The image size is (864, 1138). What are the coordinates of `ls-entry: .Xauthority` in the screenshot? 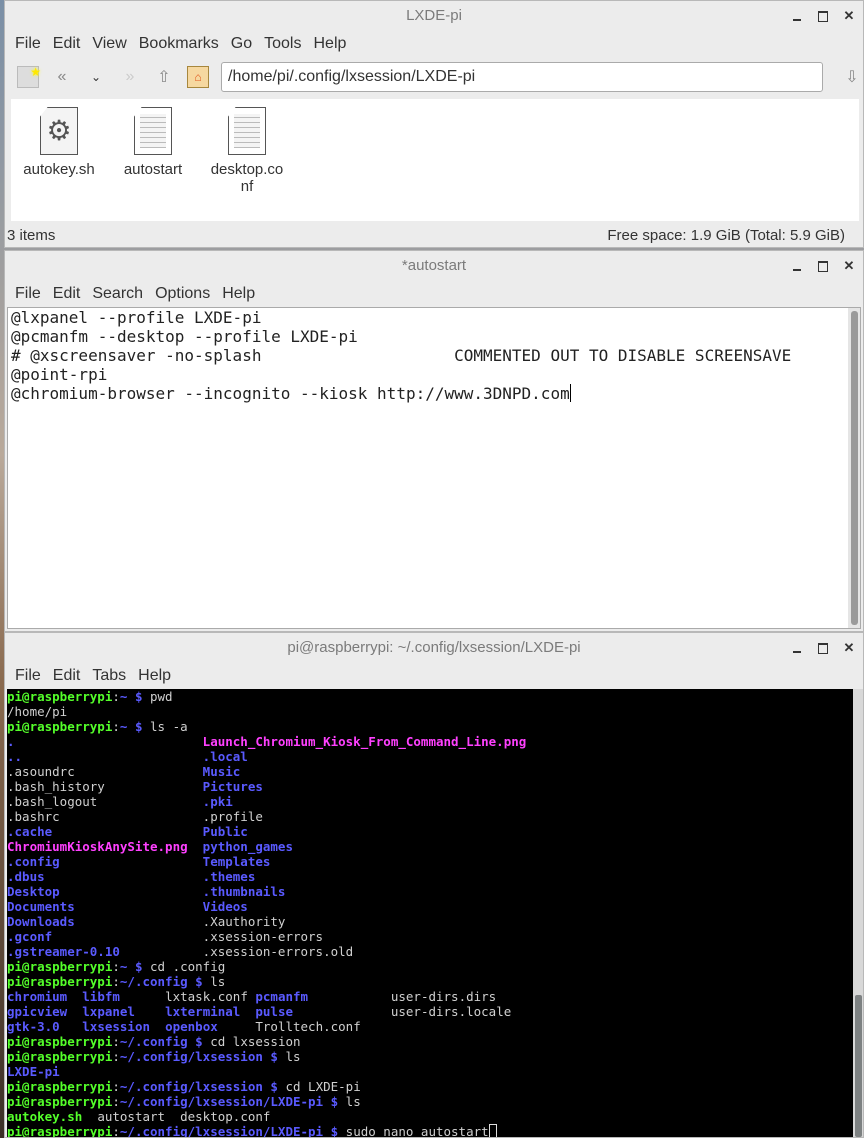 It's located at (244, 921).